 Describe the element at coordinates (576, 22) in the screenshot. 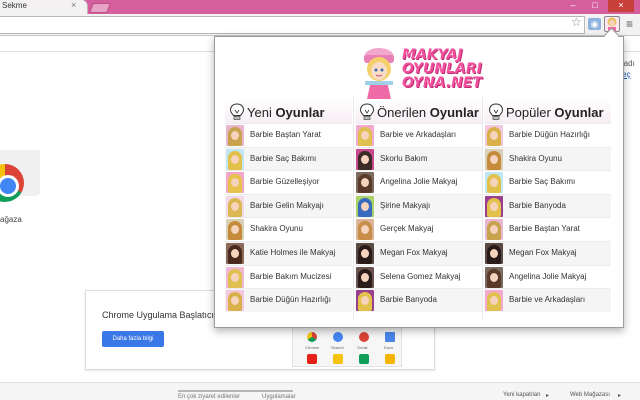

I see `bookmark-star-icon: ☆` at that location.